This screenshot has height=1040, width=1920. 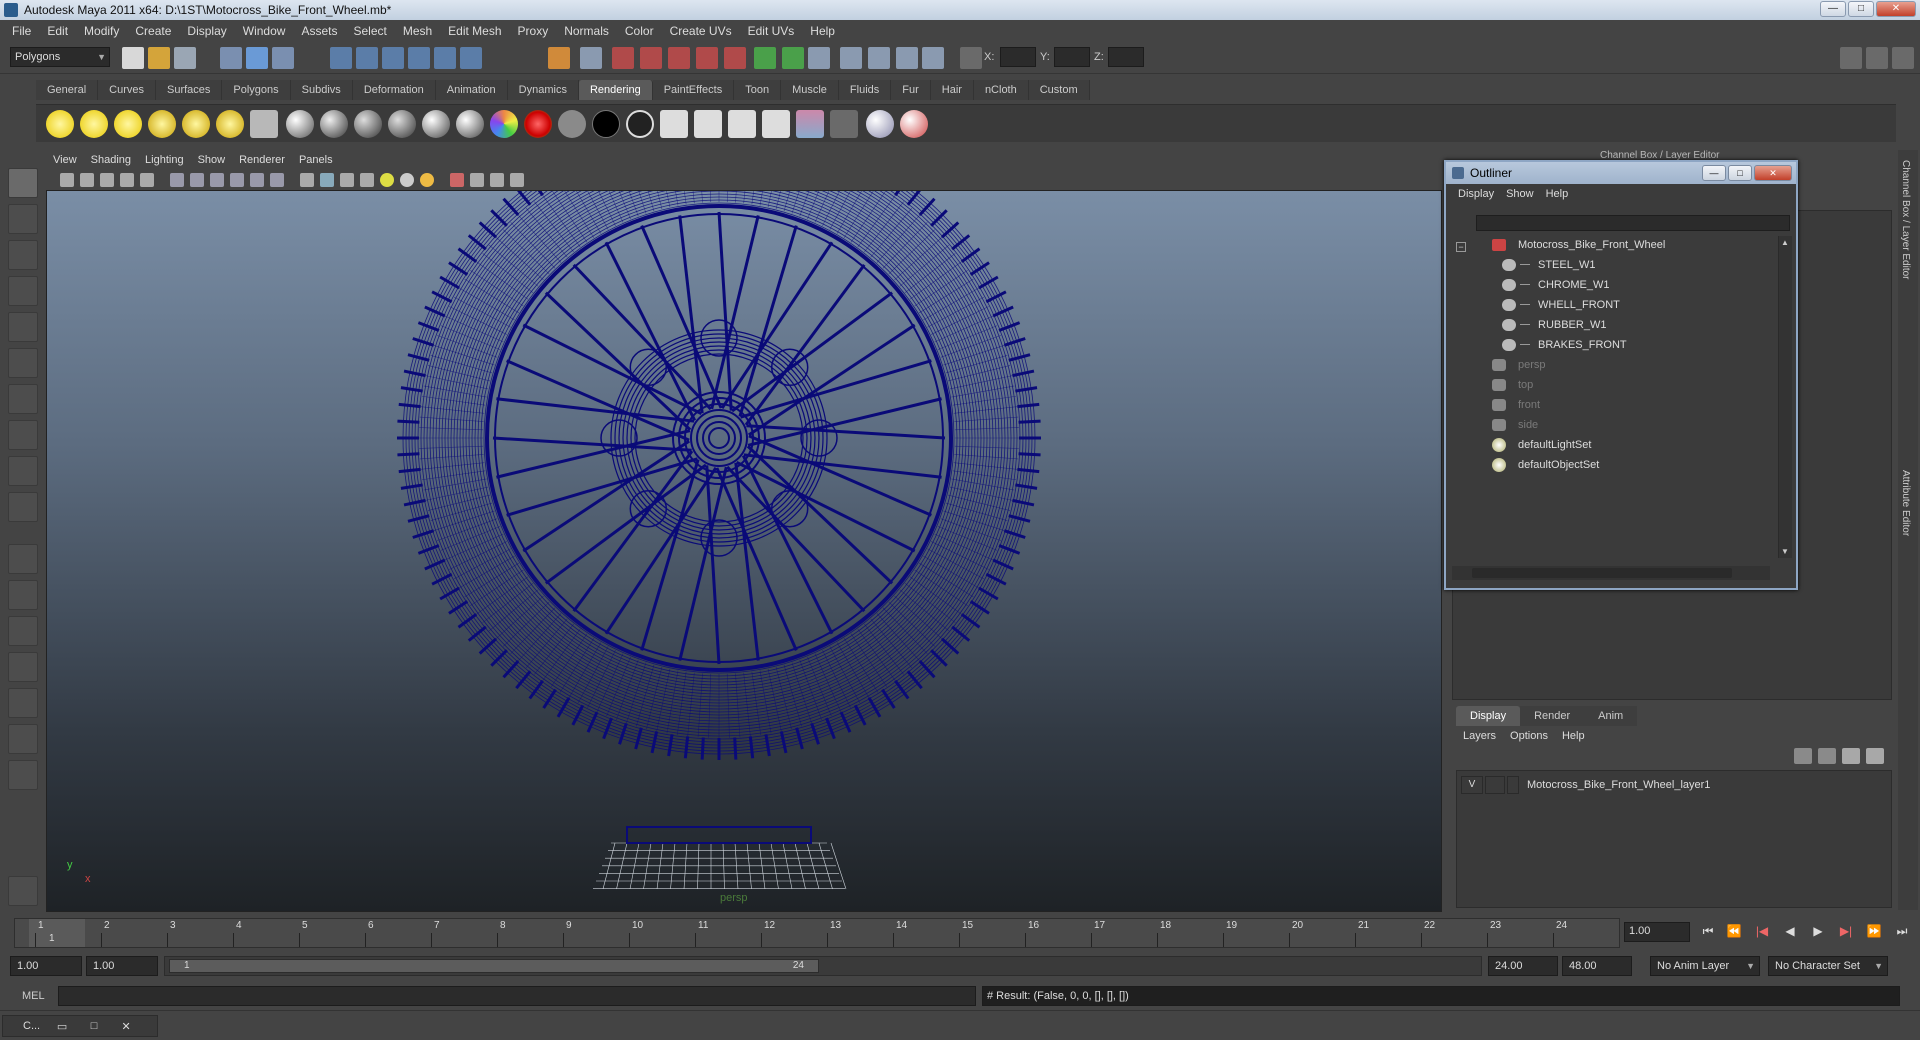 I want to click on snap-curve-icon, so click(x=367, y=58).